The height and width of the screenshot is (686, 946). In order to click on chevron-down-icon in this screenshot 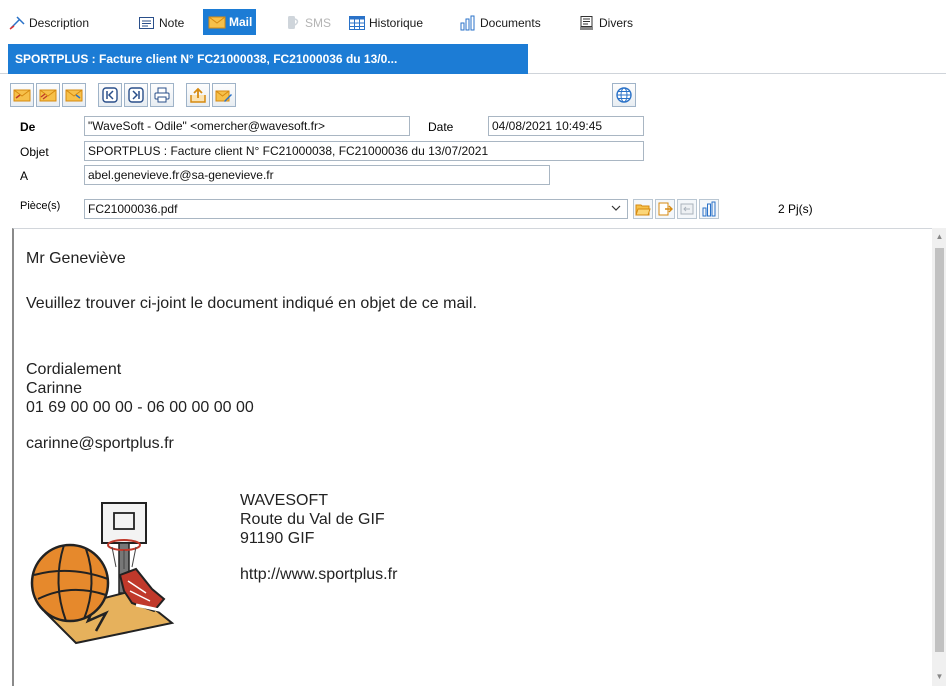, I will do `click(616, 208)`.